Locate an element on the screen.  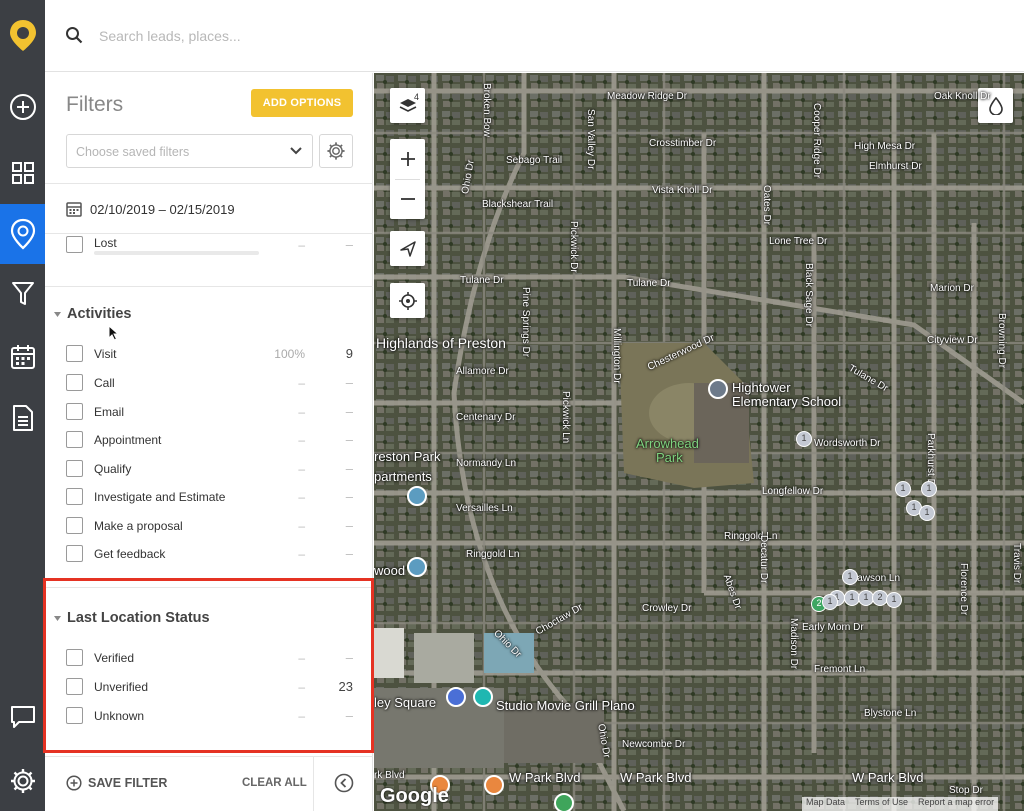
attribution-map-data: Map Data is located at coordinates (825, 804).